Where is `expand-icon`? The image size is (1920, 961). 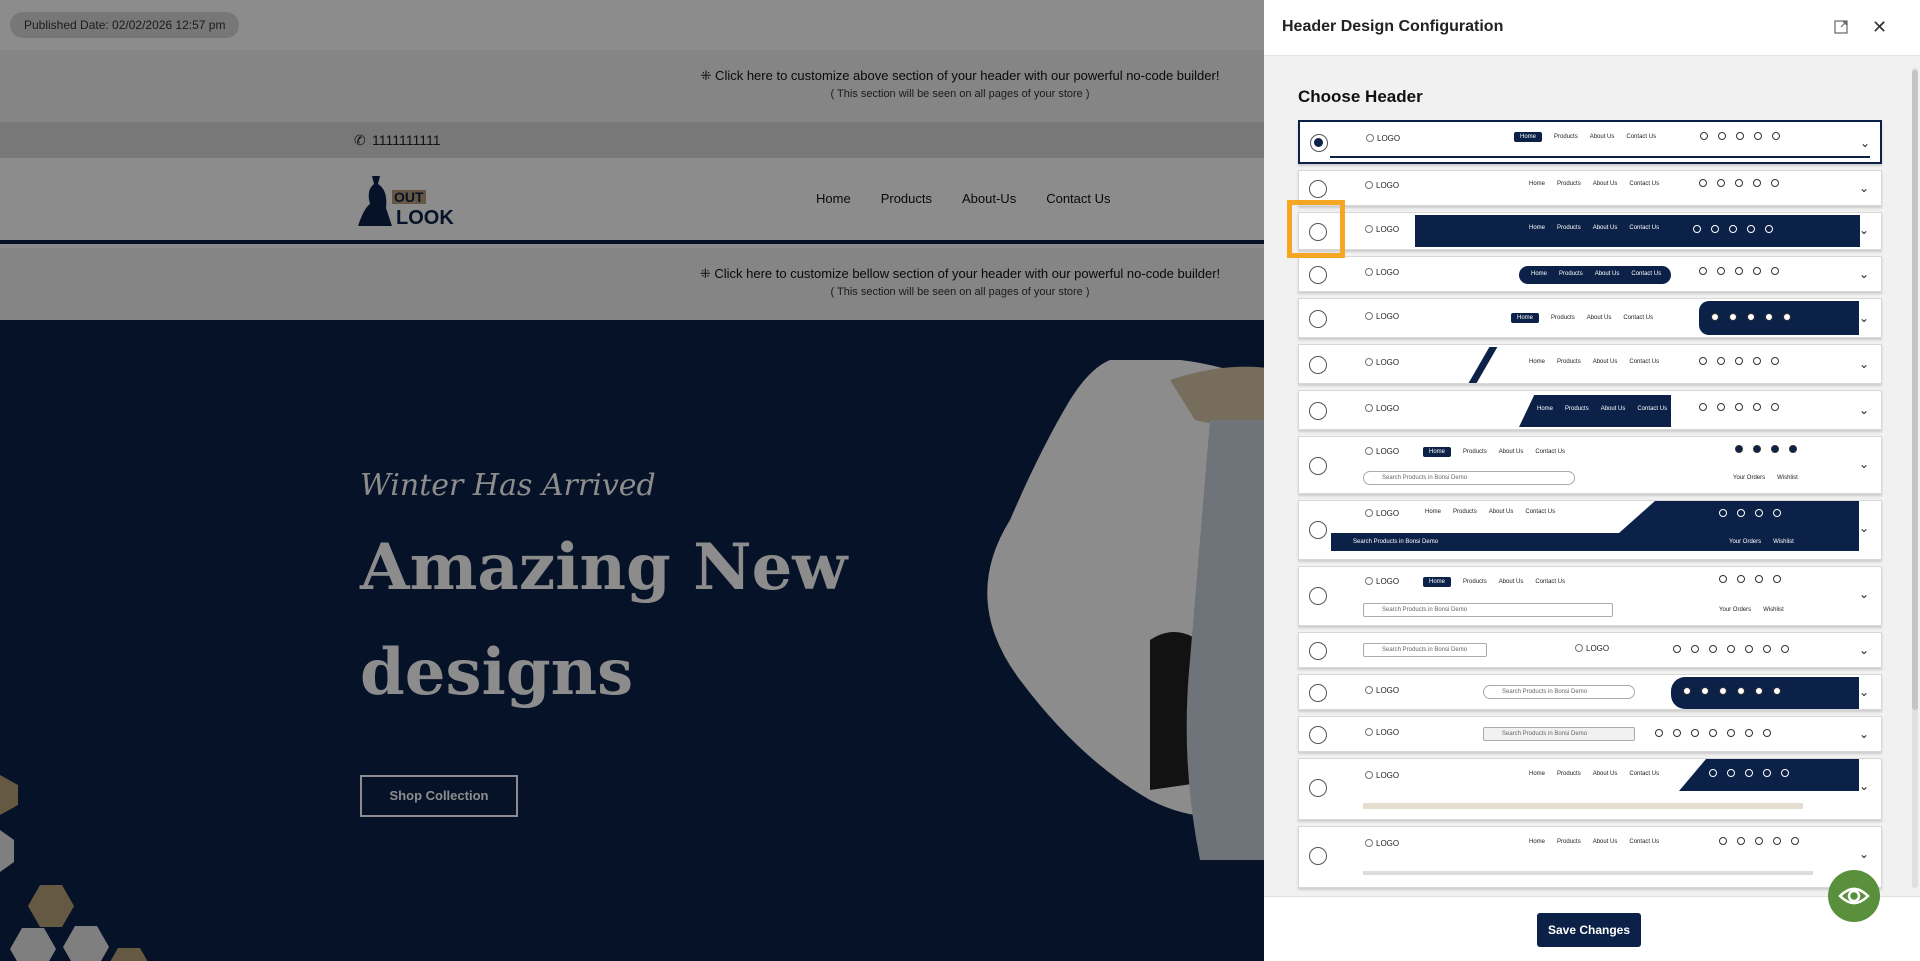 expand-icon is located at coordinates (1841, 27).